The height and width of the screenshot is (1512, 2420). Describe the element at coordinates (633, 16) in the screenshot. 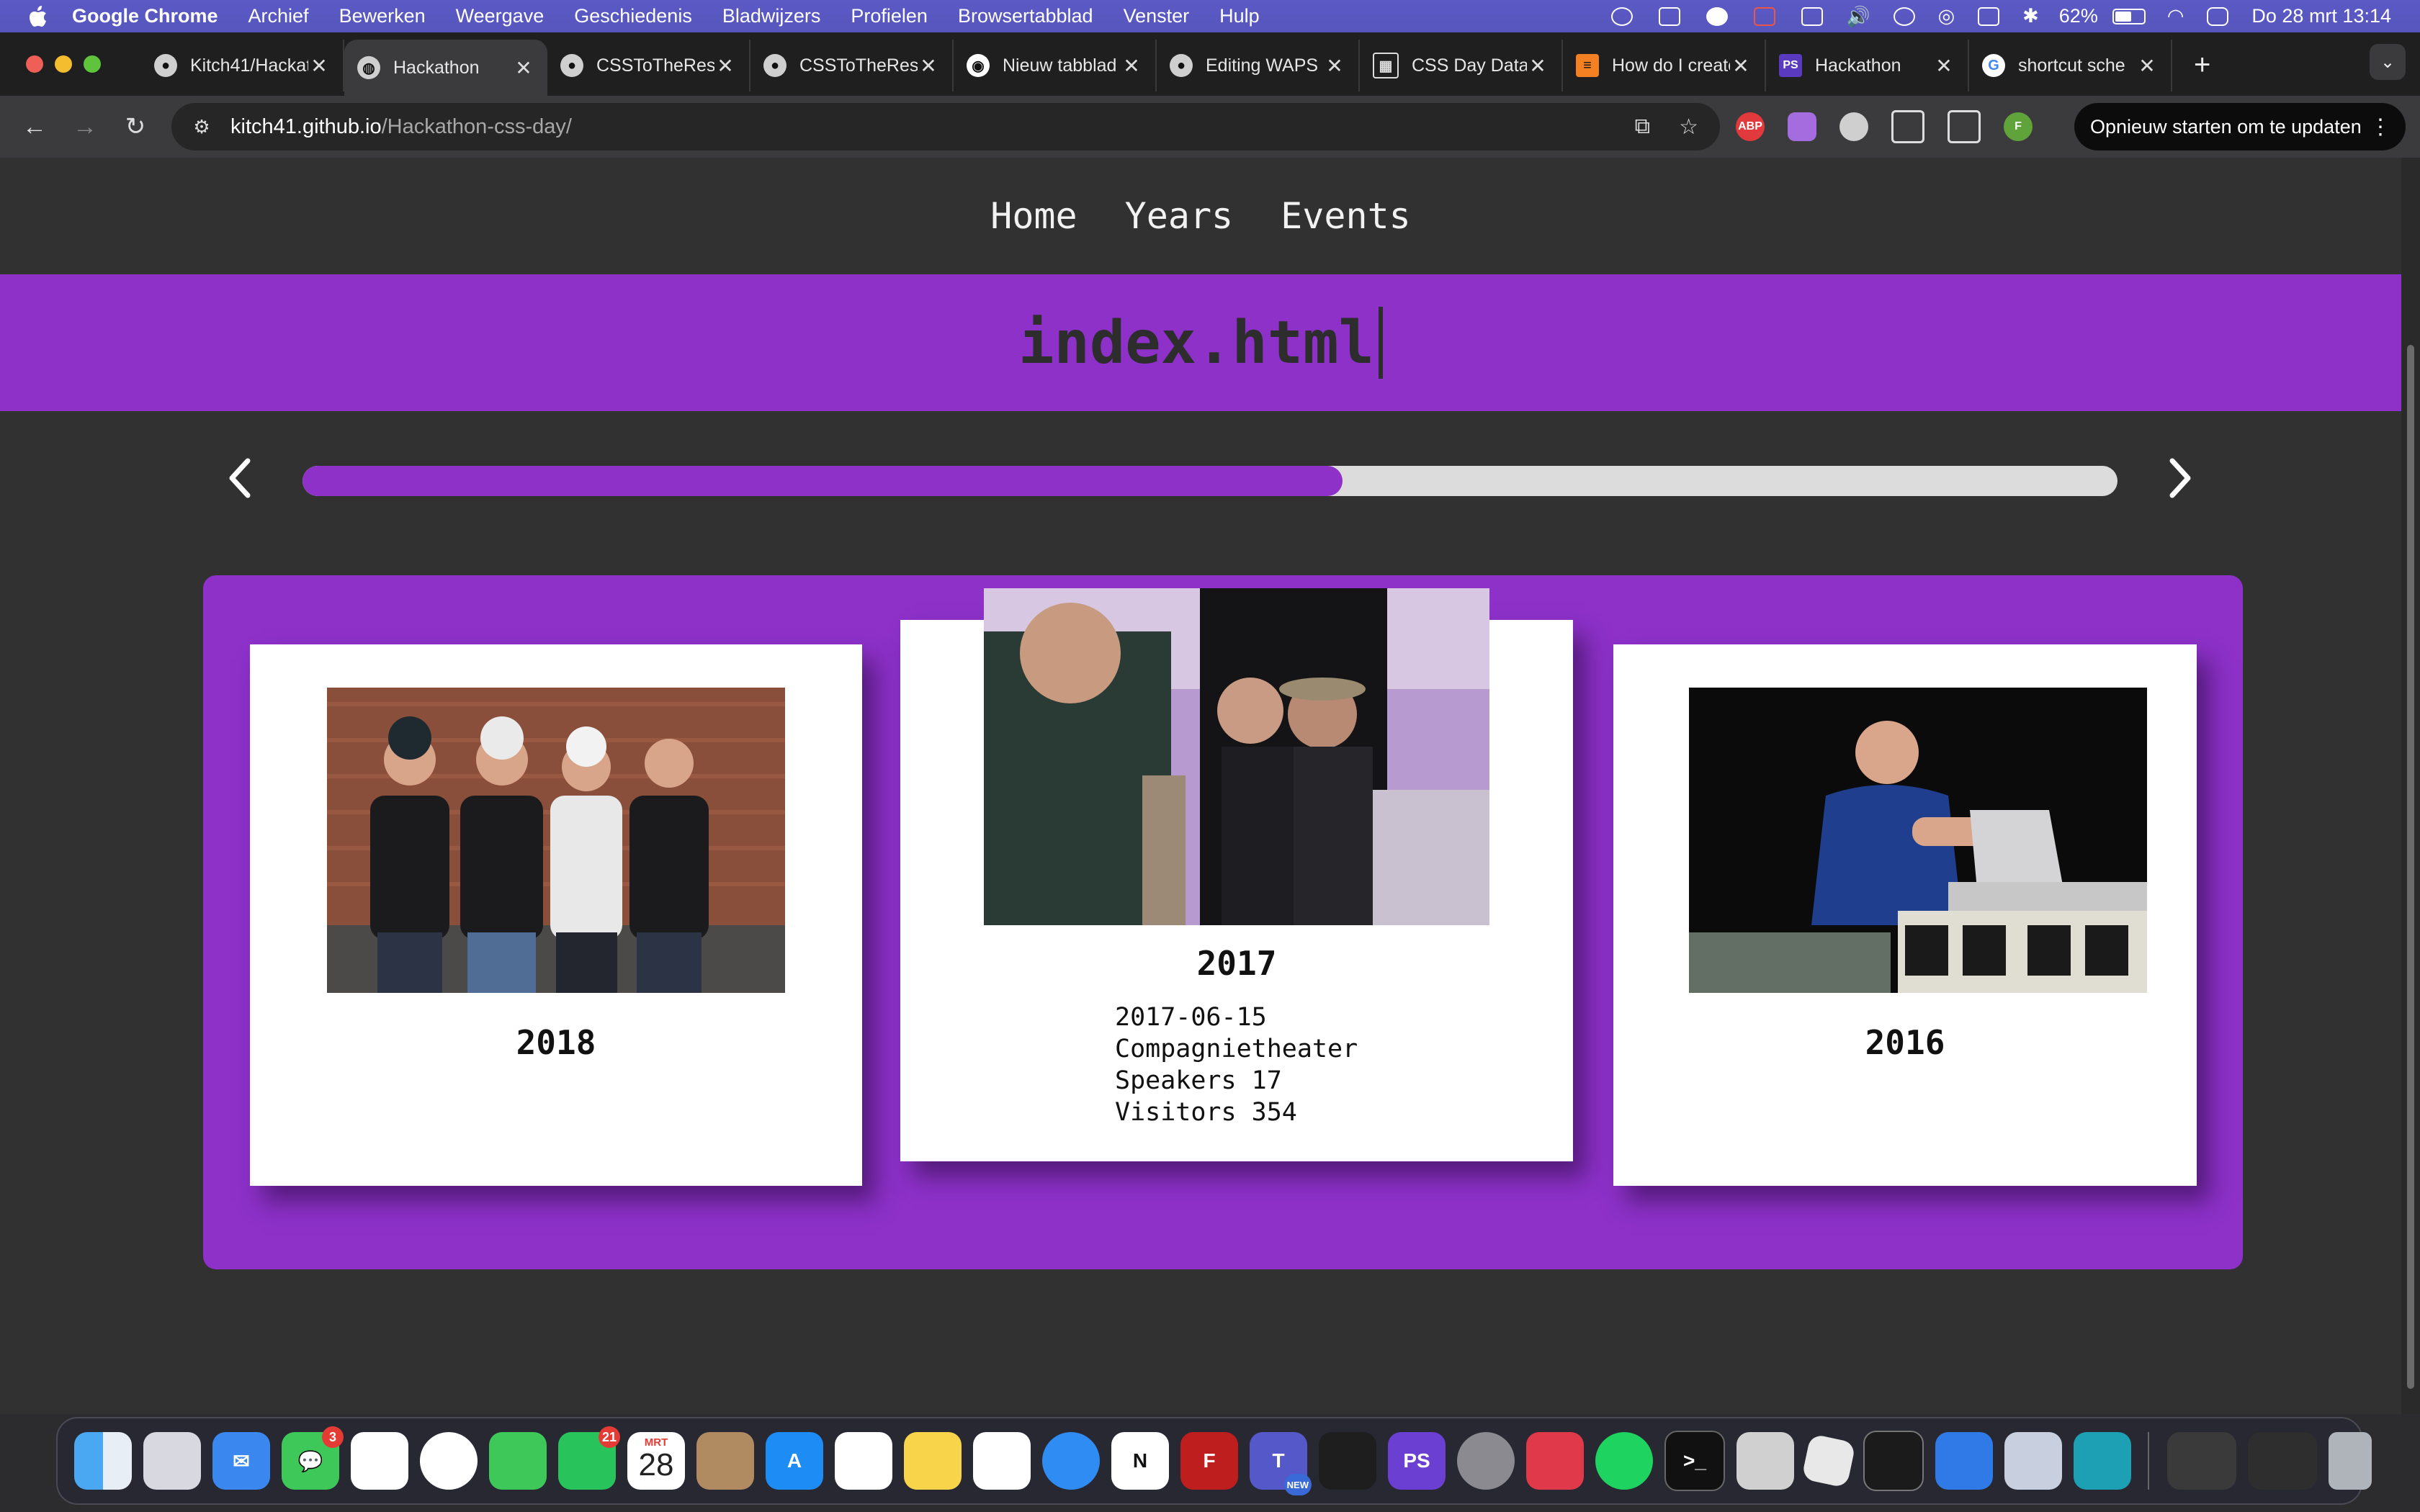

I see `menu-geschiedenis: Geschiedenis` at that location.